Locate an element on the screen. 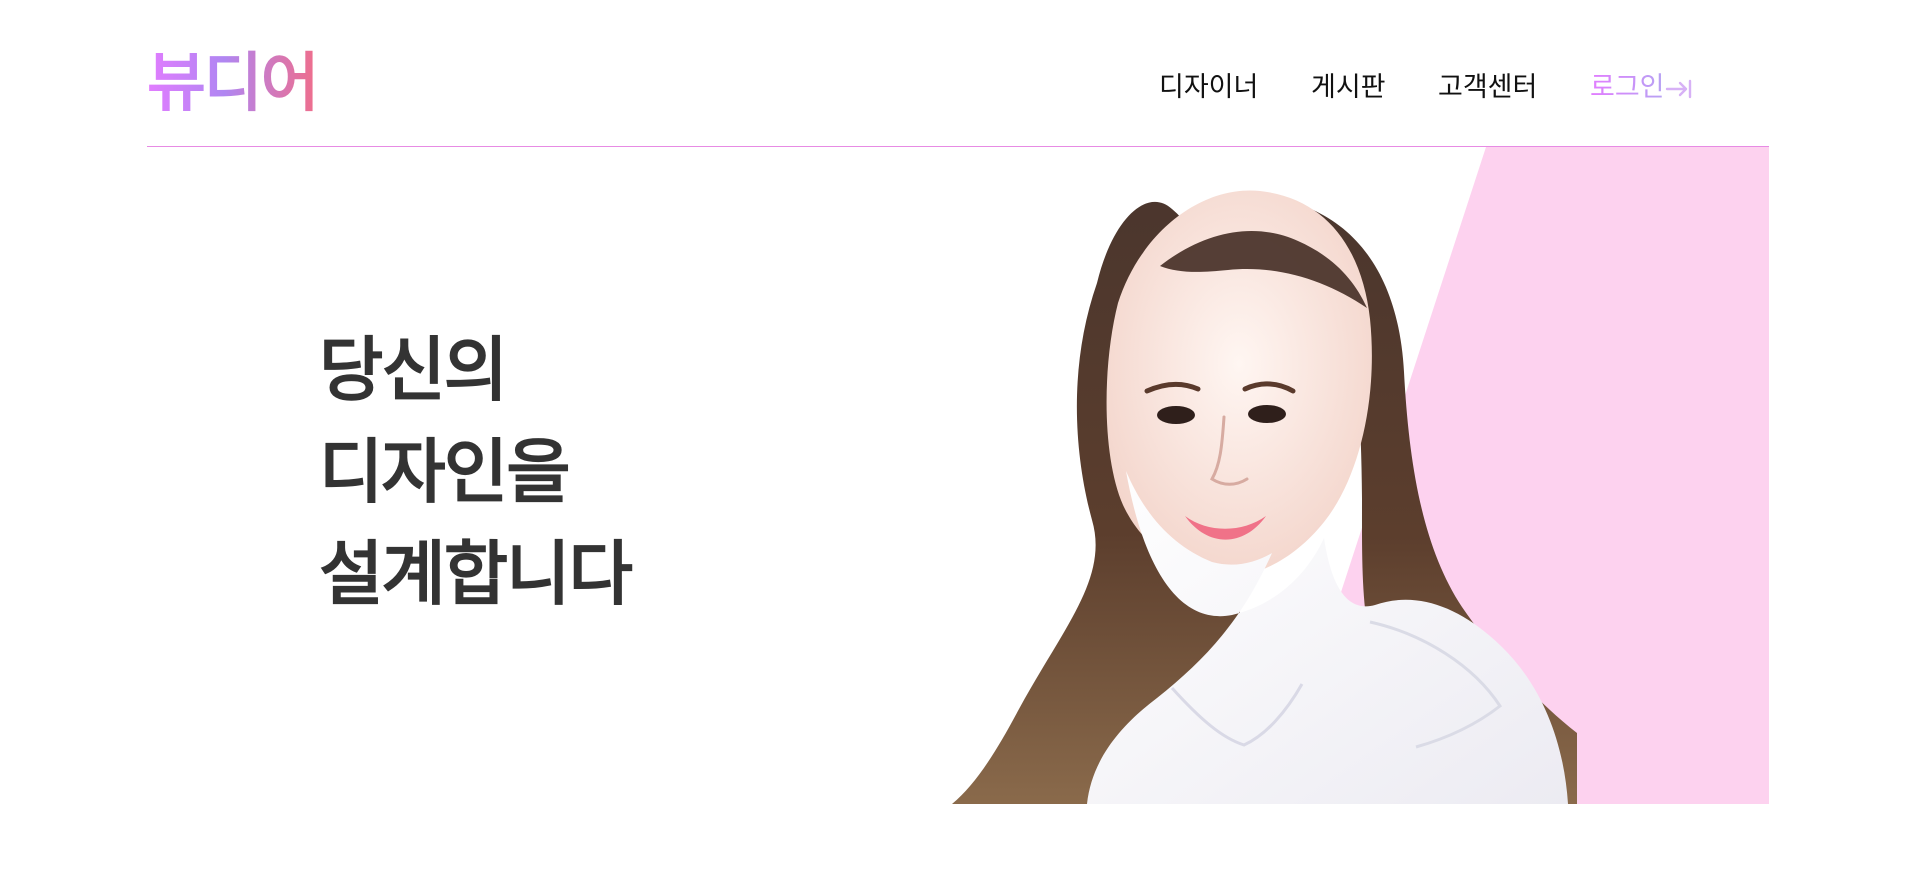  login-arrow-icon is located at coordinates (1680, 89).